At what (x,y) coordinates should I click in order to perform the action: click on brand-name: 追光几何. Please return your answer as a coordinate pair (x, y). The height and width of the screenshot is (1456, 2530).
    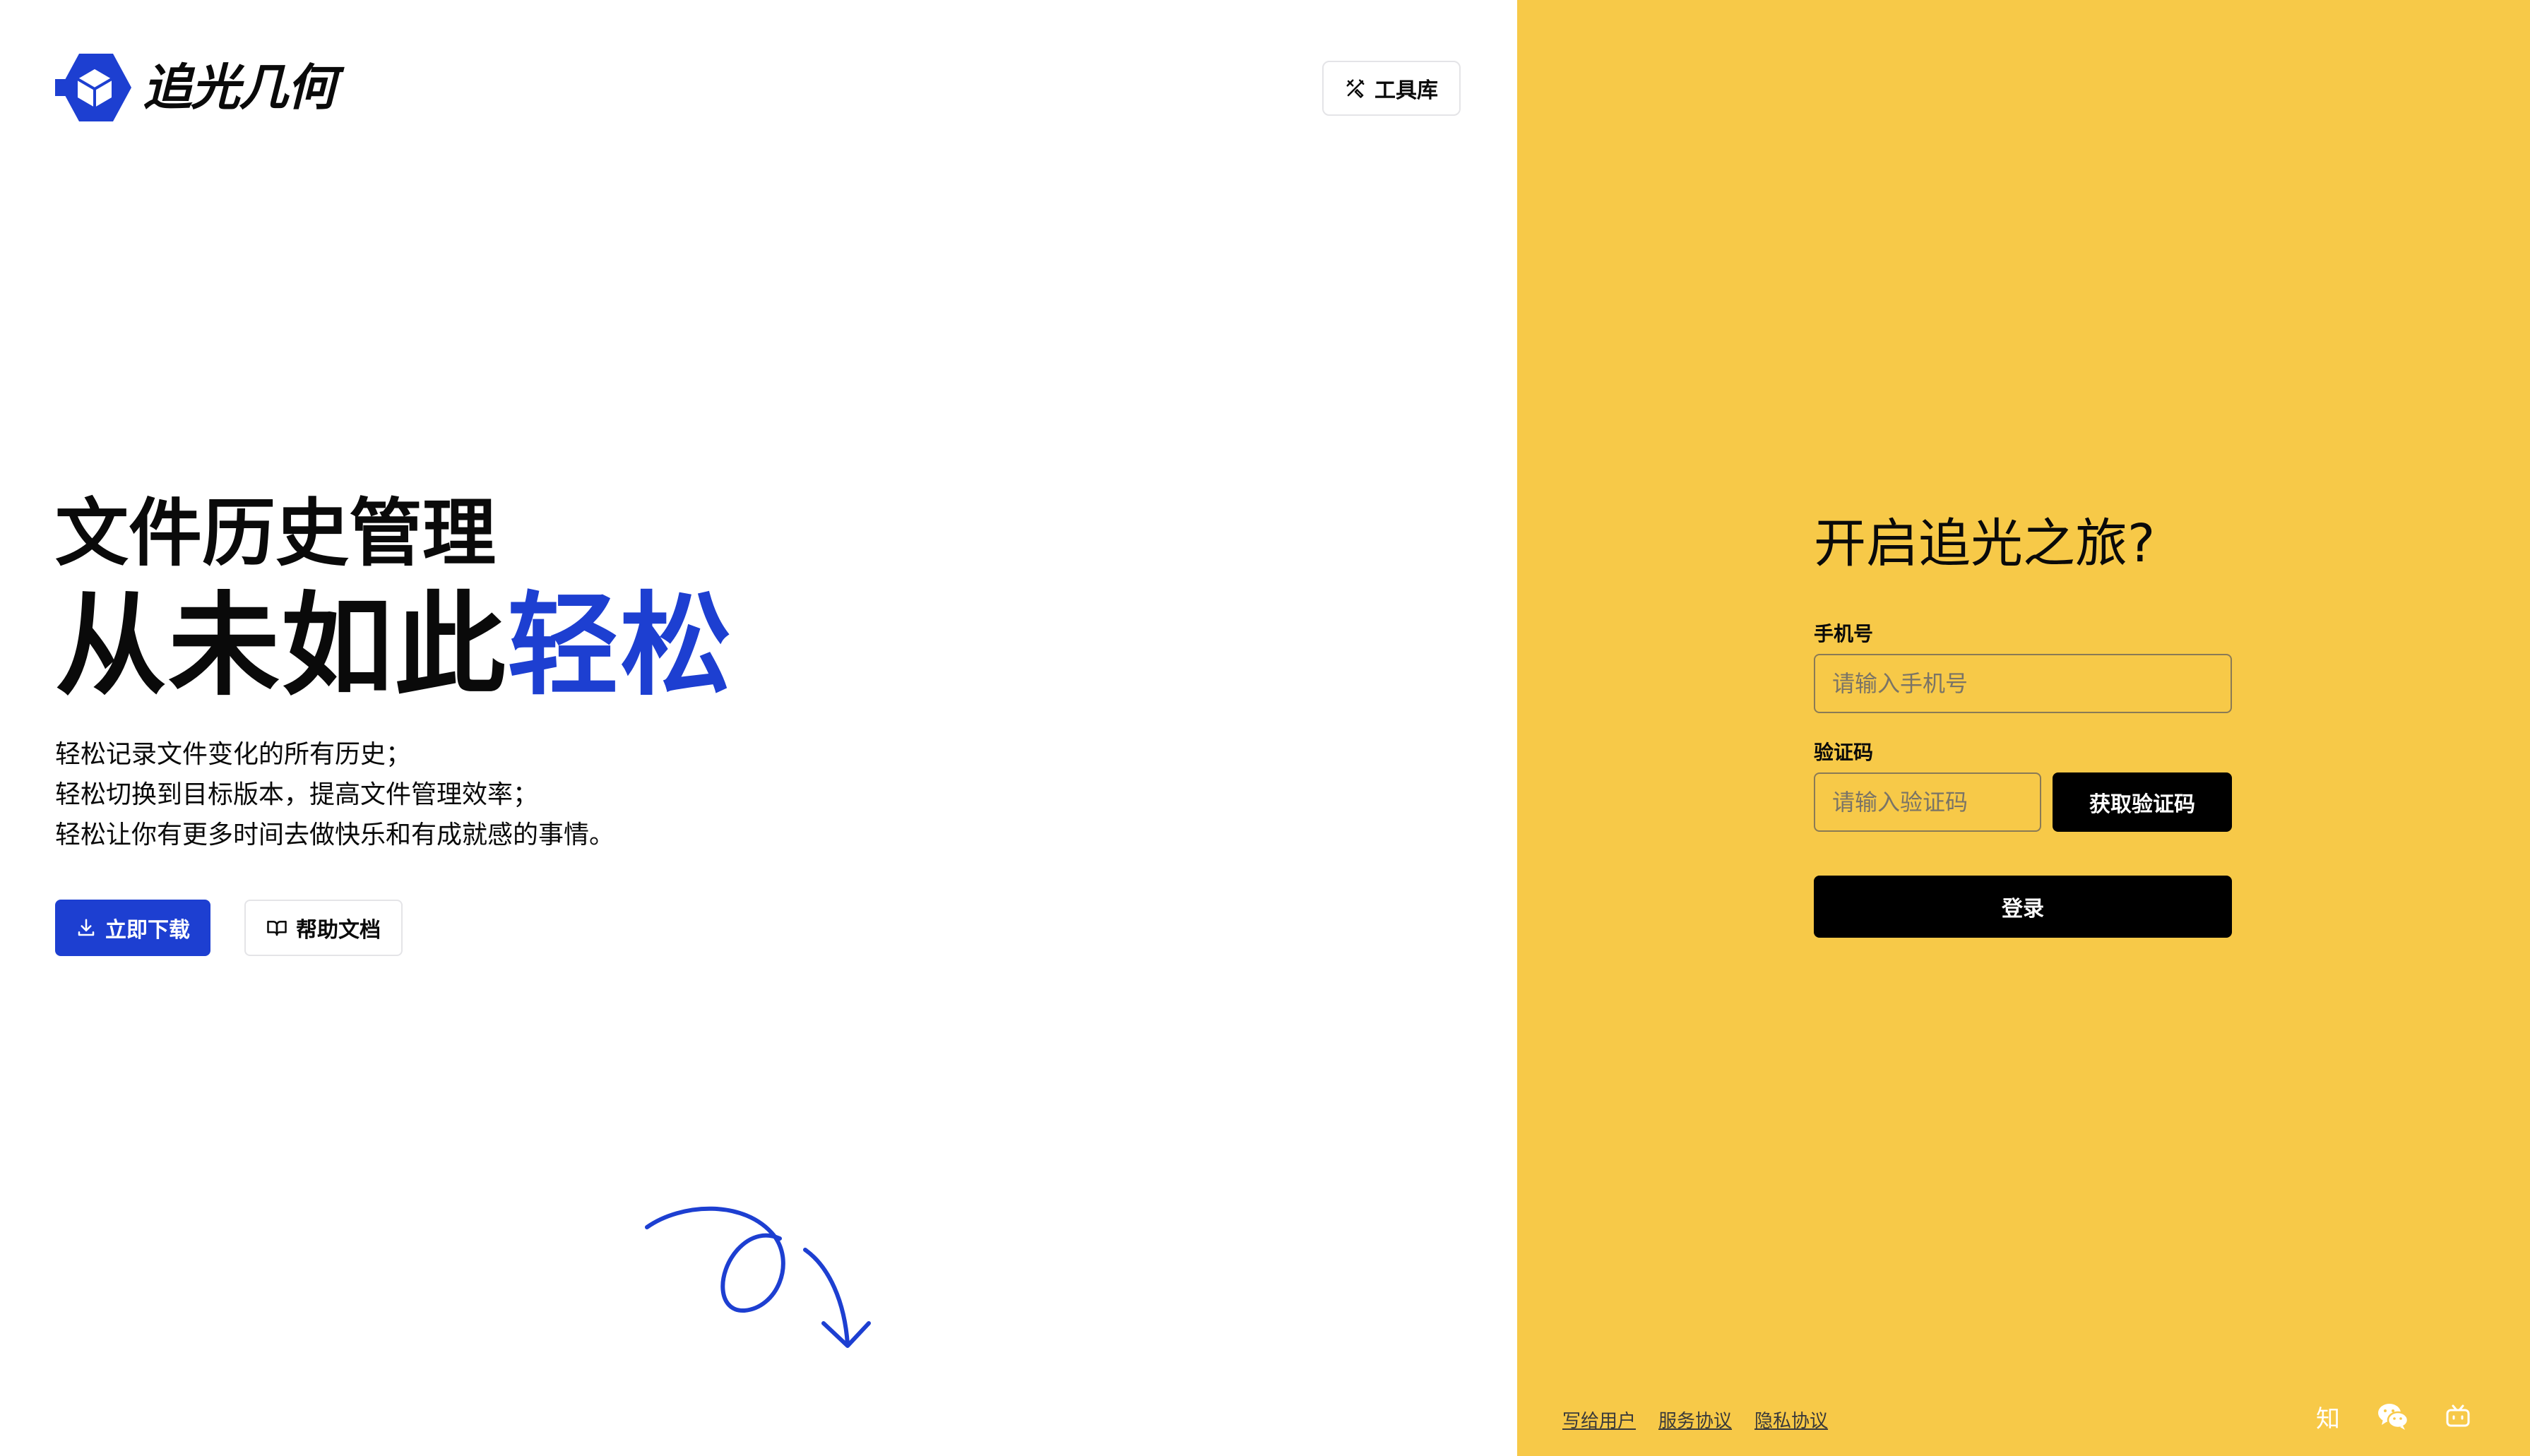
    Looking at the image, I should click on (239, 88).